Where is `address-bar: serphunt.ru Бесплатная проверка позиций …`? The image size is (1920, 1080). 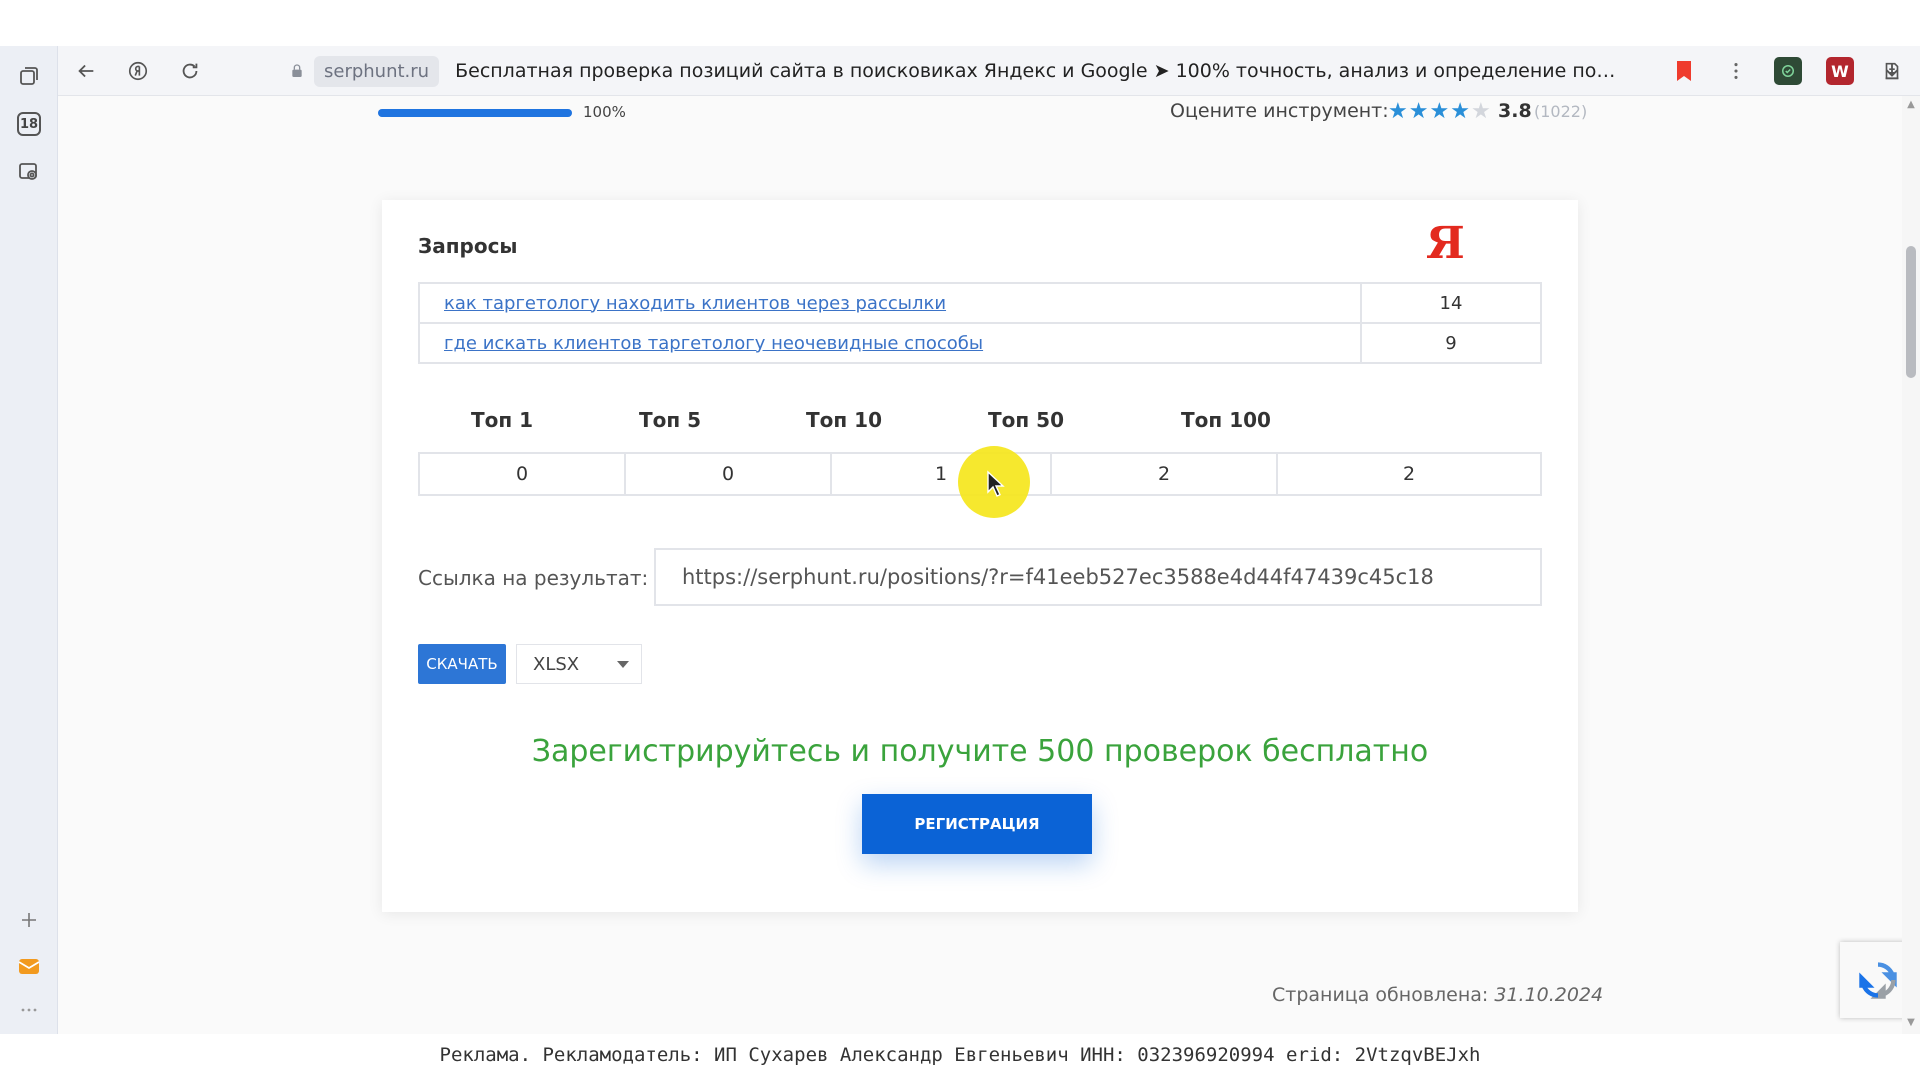
address-bar: serphunt.ru Бесплатная проверка позиций … is located at coordinates (965, 71).